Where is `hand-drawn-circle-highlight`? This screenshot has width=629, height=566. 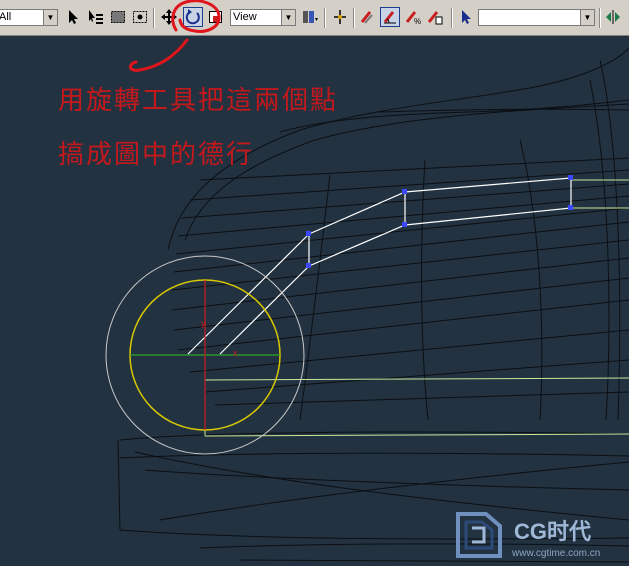
hand-drawn-circle-highlight is located at coordinates (196, 16).